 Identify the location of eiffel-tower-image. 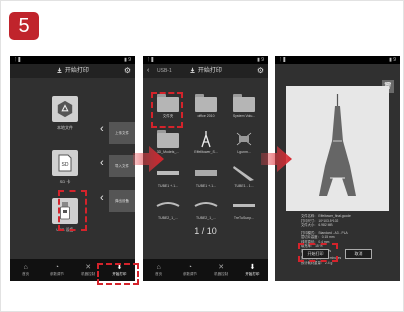
(337, 145).